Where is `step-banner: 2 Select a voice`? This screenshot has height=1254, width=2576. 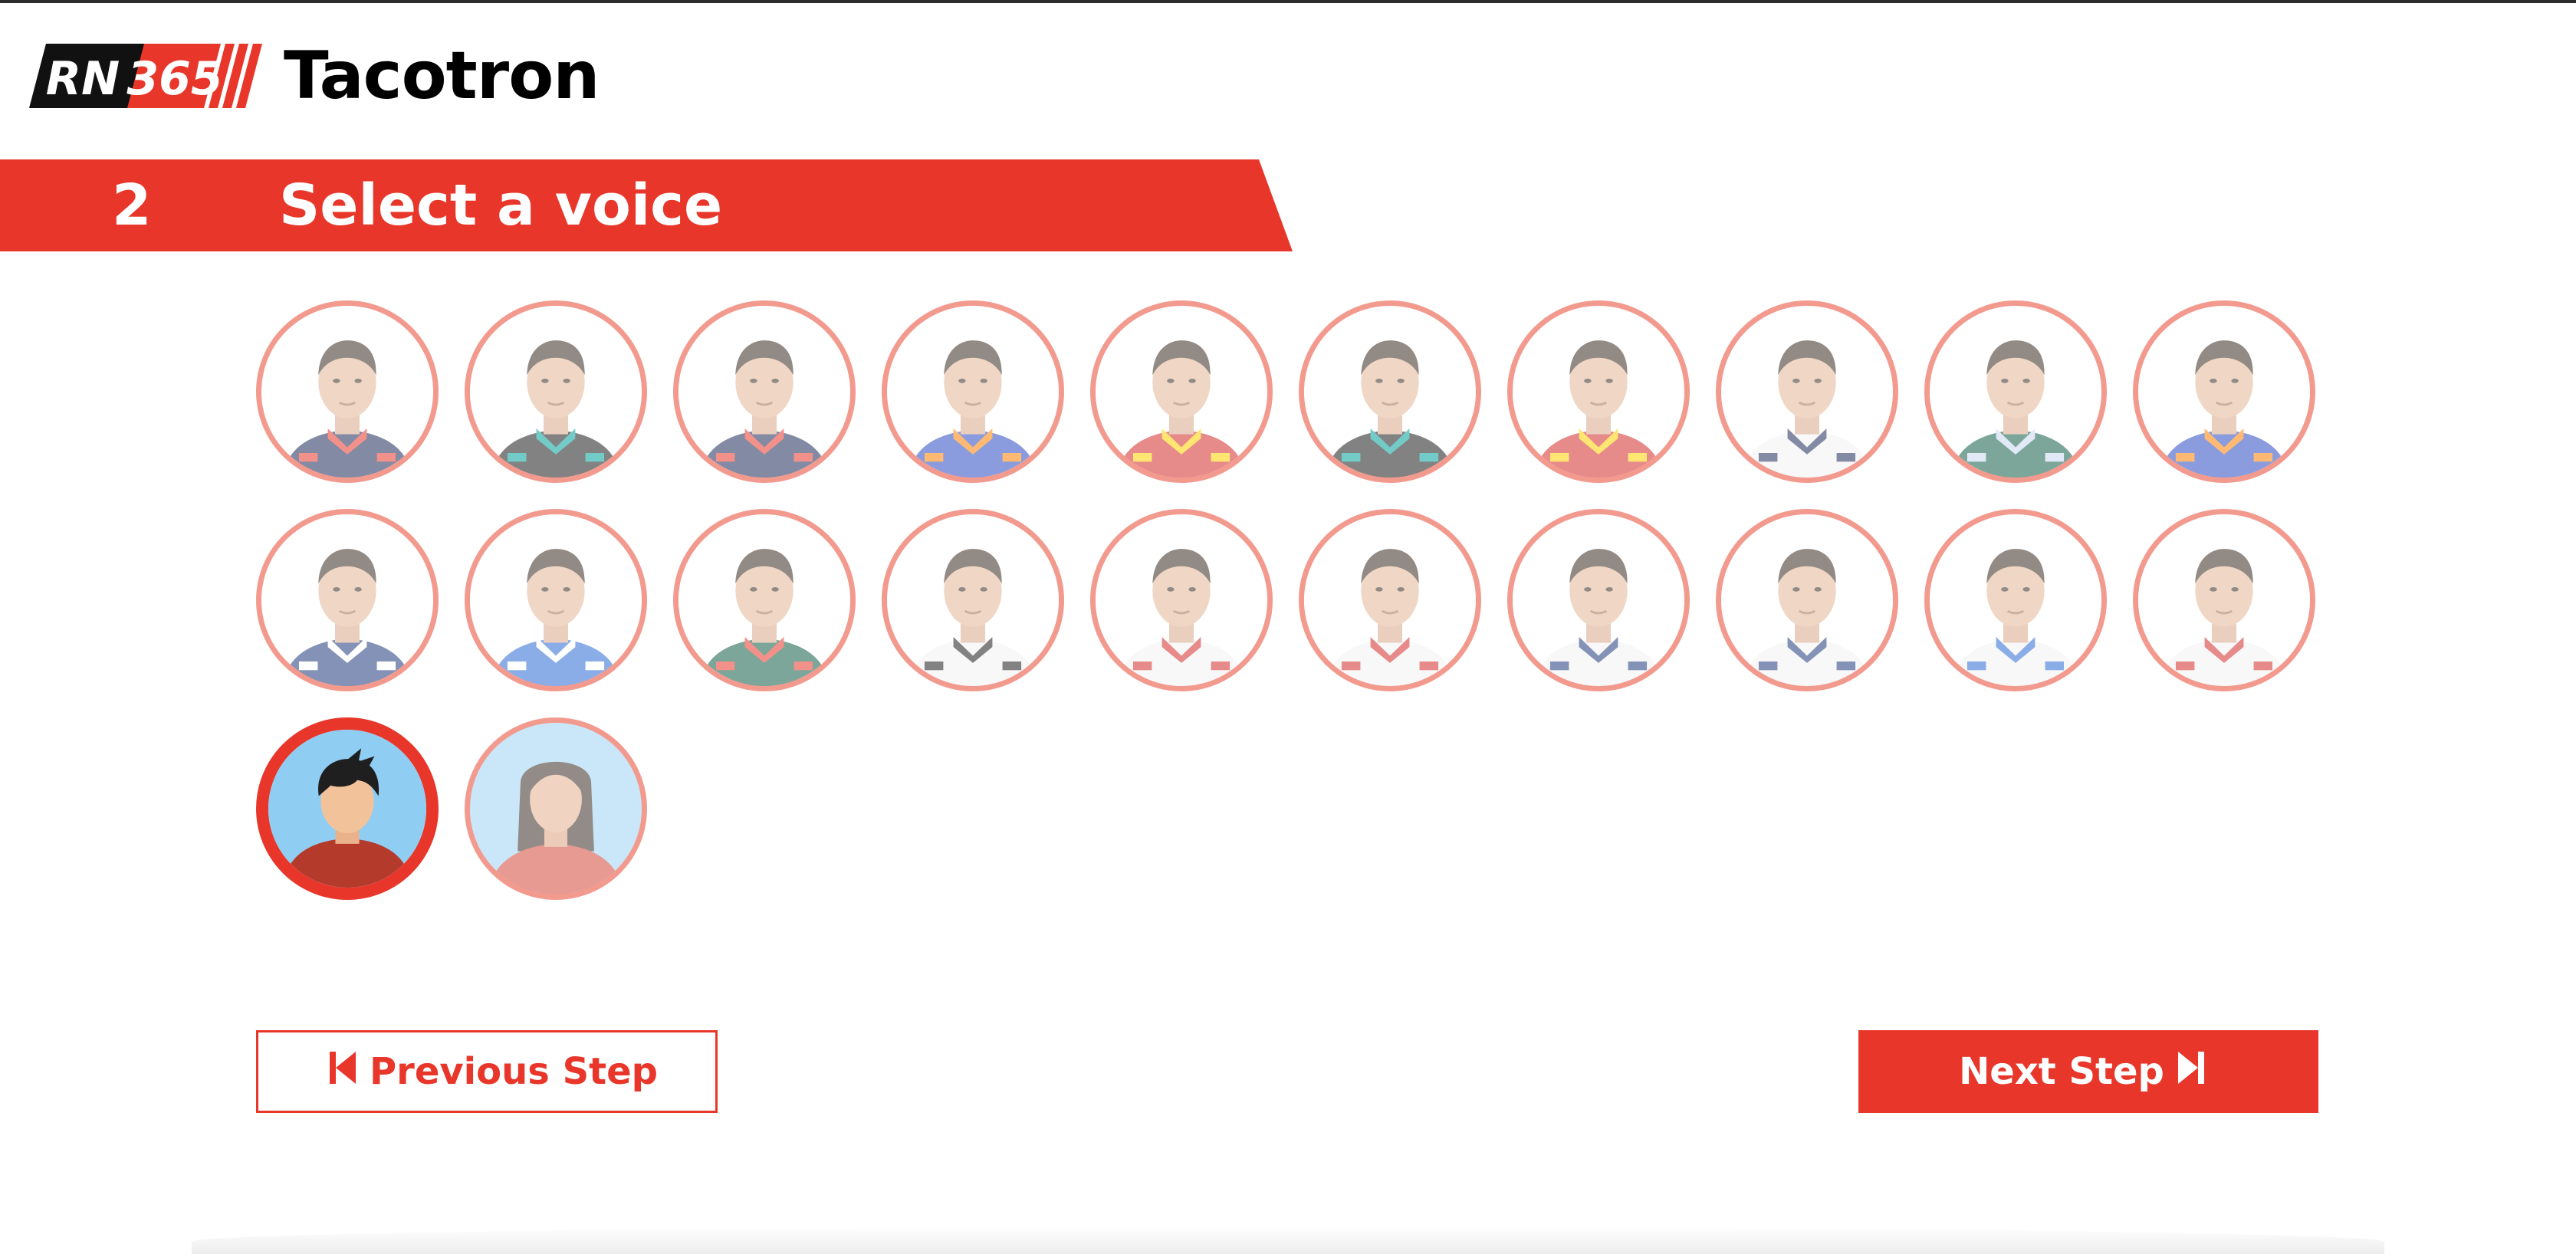 step-banner: 2 Select a voice is located at coordinates (646, 205).